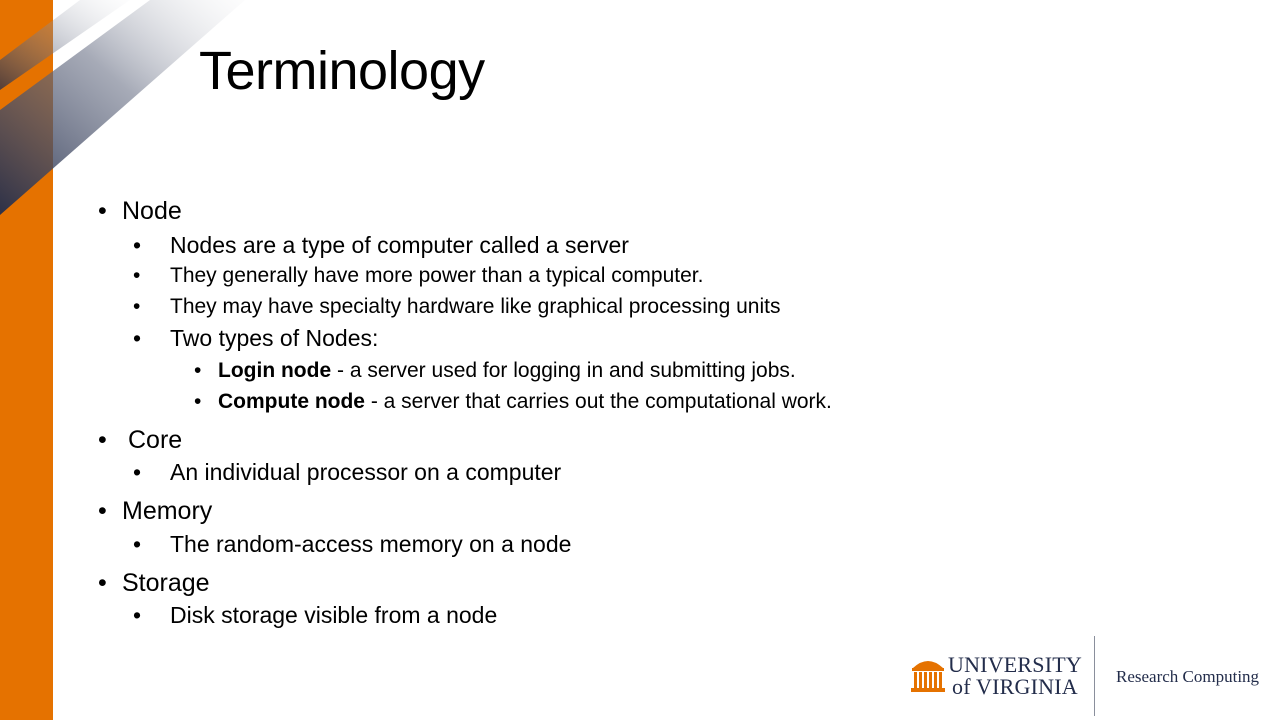 This screenshot has width=1280, height=720. I want to click on list-item-memory: • Memory, so click(155, 511).